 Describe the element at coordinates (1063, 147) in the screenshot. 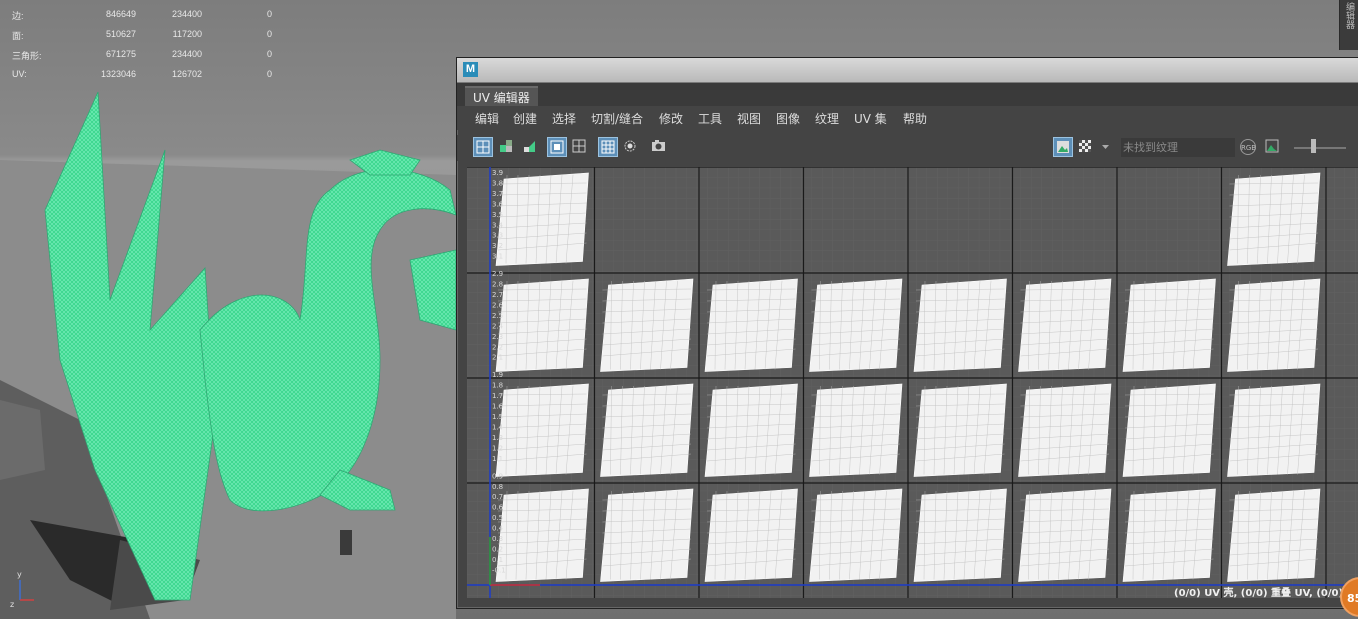

I see `image-display-icon` at that location.